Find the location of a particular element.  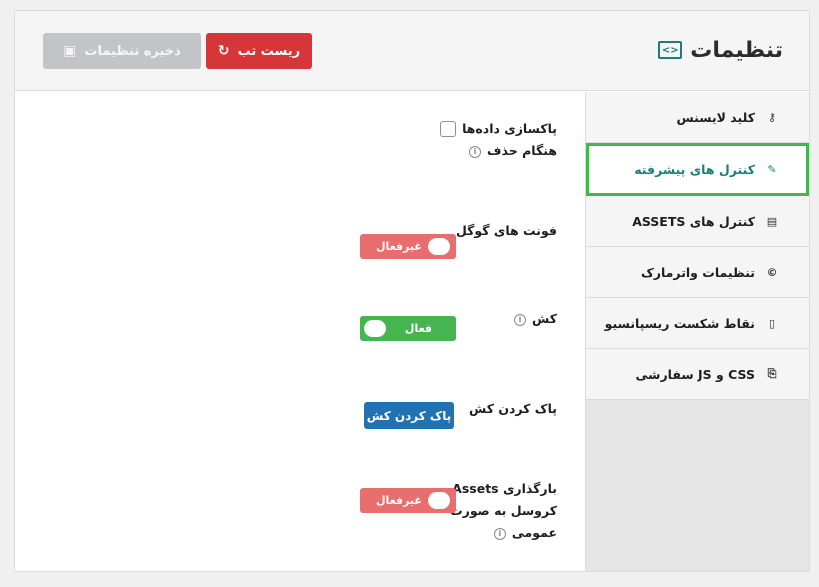

key-icon: ⚷ is located at coordinates (772, 117).